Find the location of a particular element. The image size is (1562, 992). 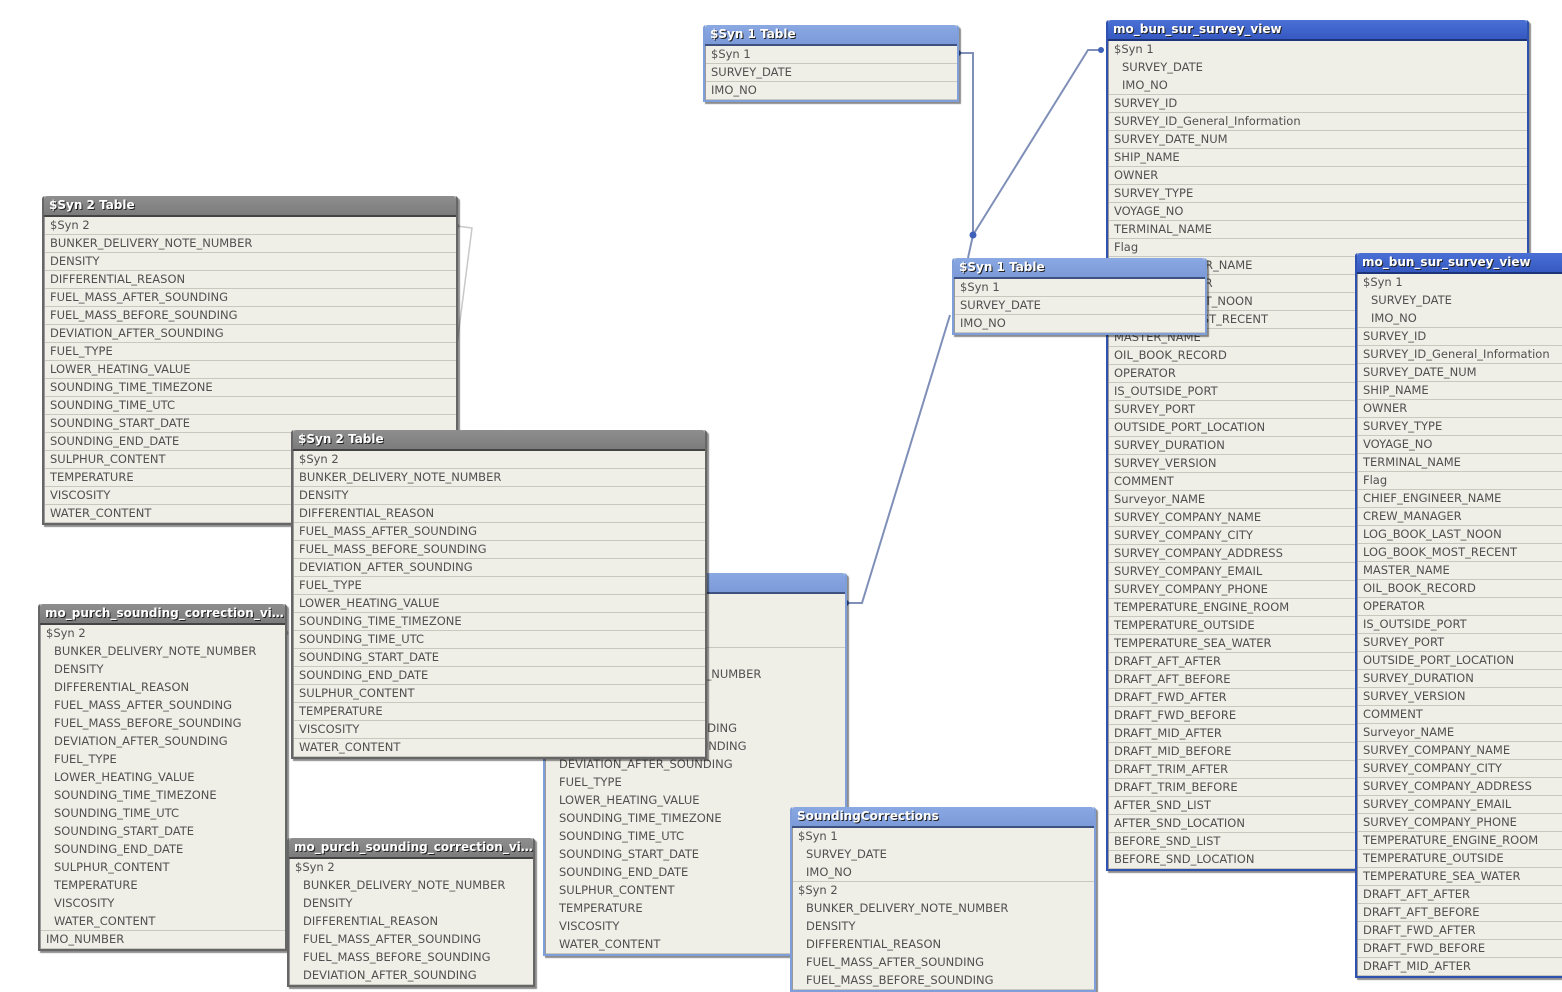

field-row: DRAFT_FWD_BEFORE is located at coordinates (1460, 949).